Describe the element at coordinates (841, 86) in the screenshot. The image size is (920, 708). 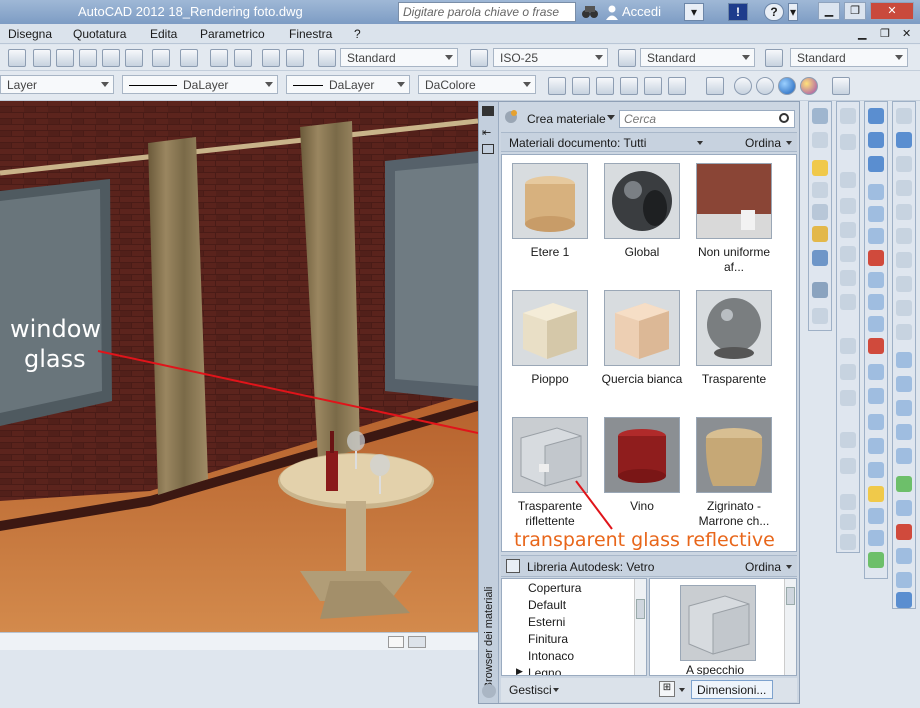
I see `visual-style-manager-icon` at that location.